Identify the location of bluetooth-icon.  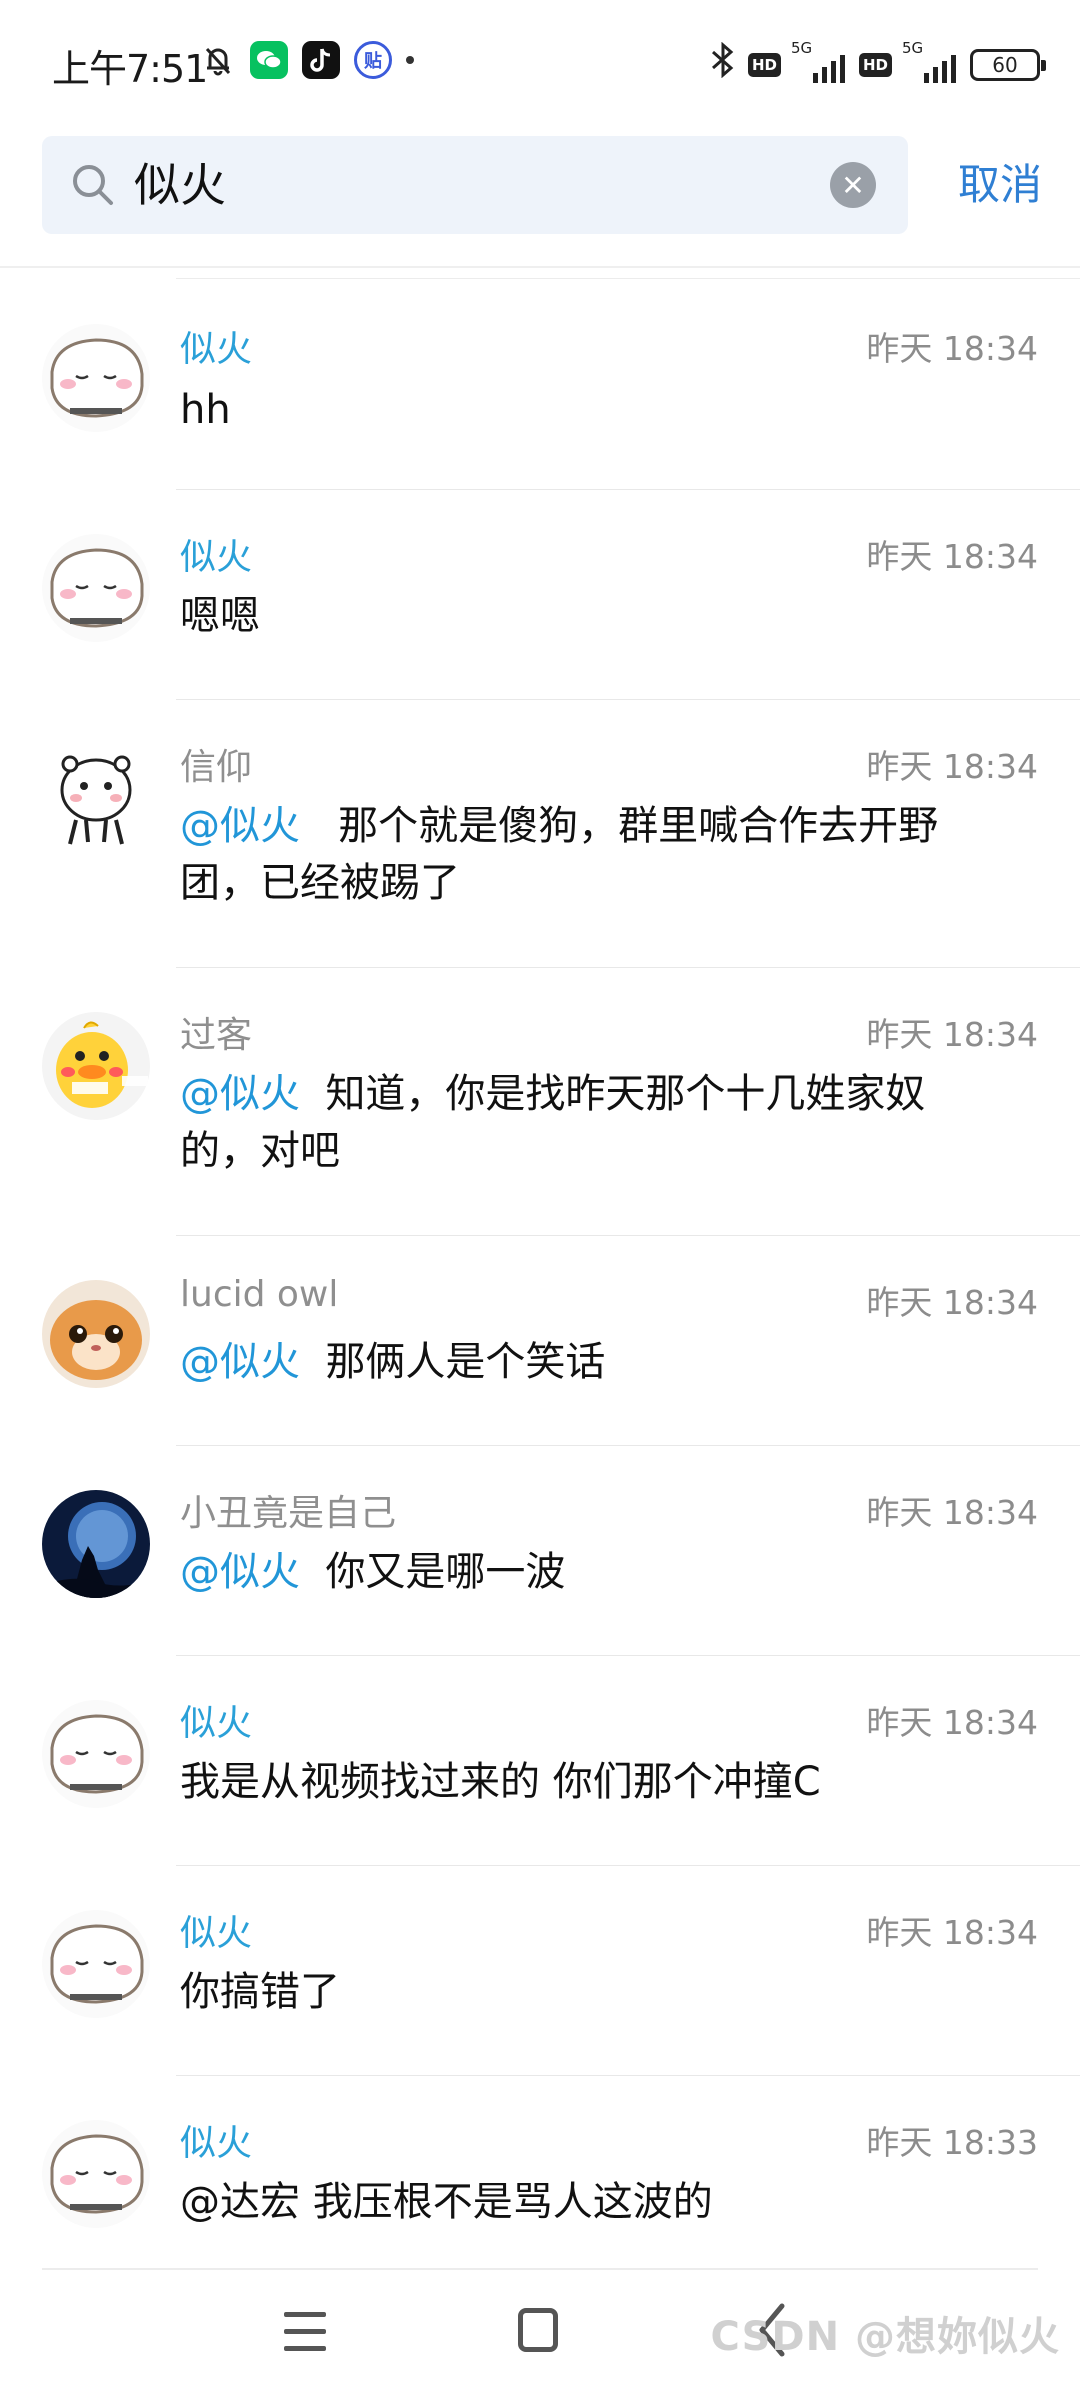
(723, 64).